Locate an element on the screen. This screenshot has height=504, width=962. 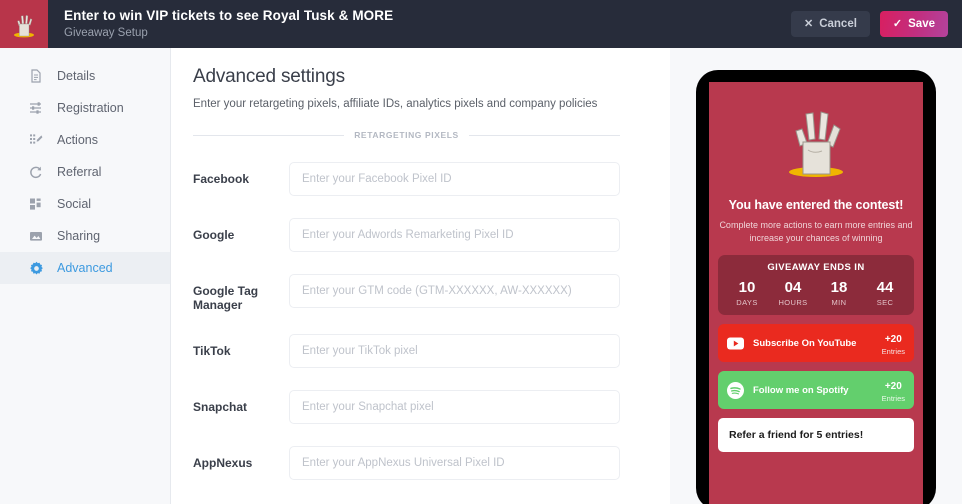
gear-icon is located at coordinates (36, 268).